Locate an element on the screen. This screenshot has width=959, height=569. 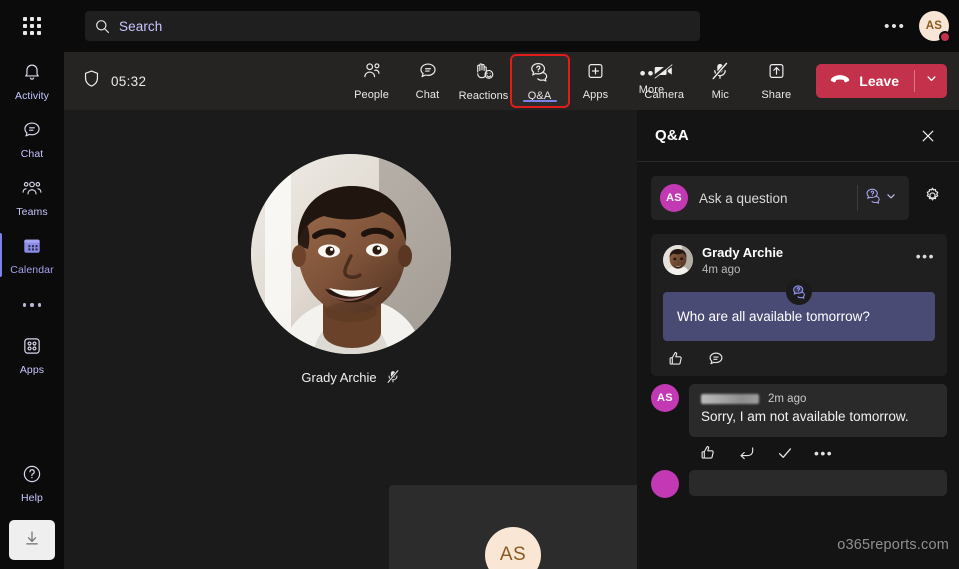
chat-bubble-icon is located at coordinates (428, 73).